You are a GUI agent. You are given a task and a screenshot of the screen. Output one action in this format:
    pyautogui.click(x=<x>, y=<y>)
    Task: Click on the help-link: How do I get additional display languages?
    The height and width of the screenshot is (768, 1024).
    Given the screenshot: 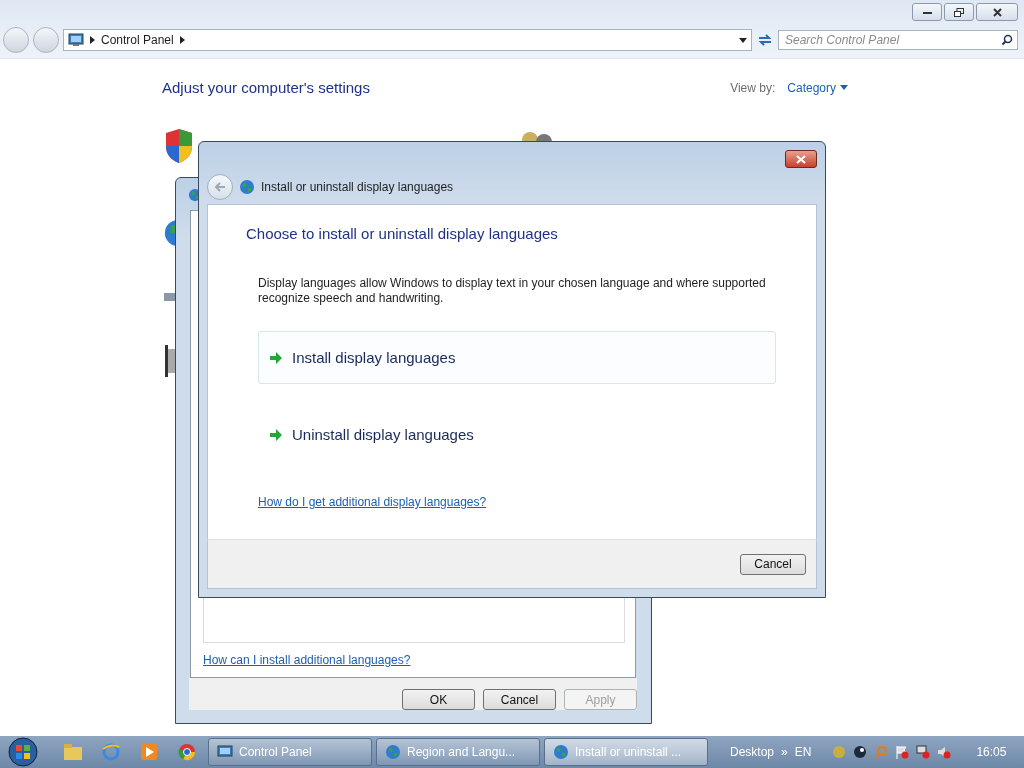 What is the action you would take?
    pyautogui.click(x=372, y=502)
    